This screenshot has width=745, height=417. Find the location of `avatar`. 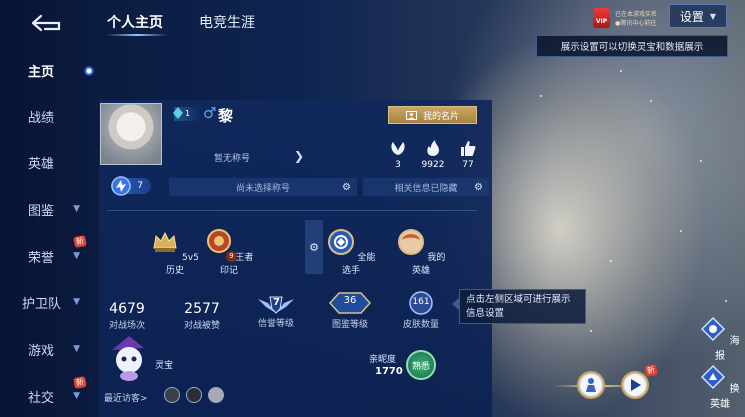

avatar is located at coordinates (131, 134).